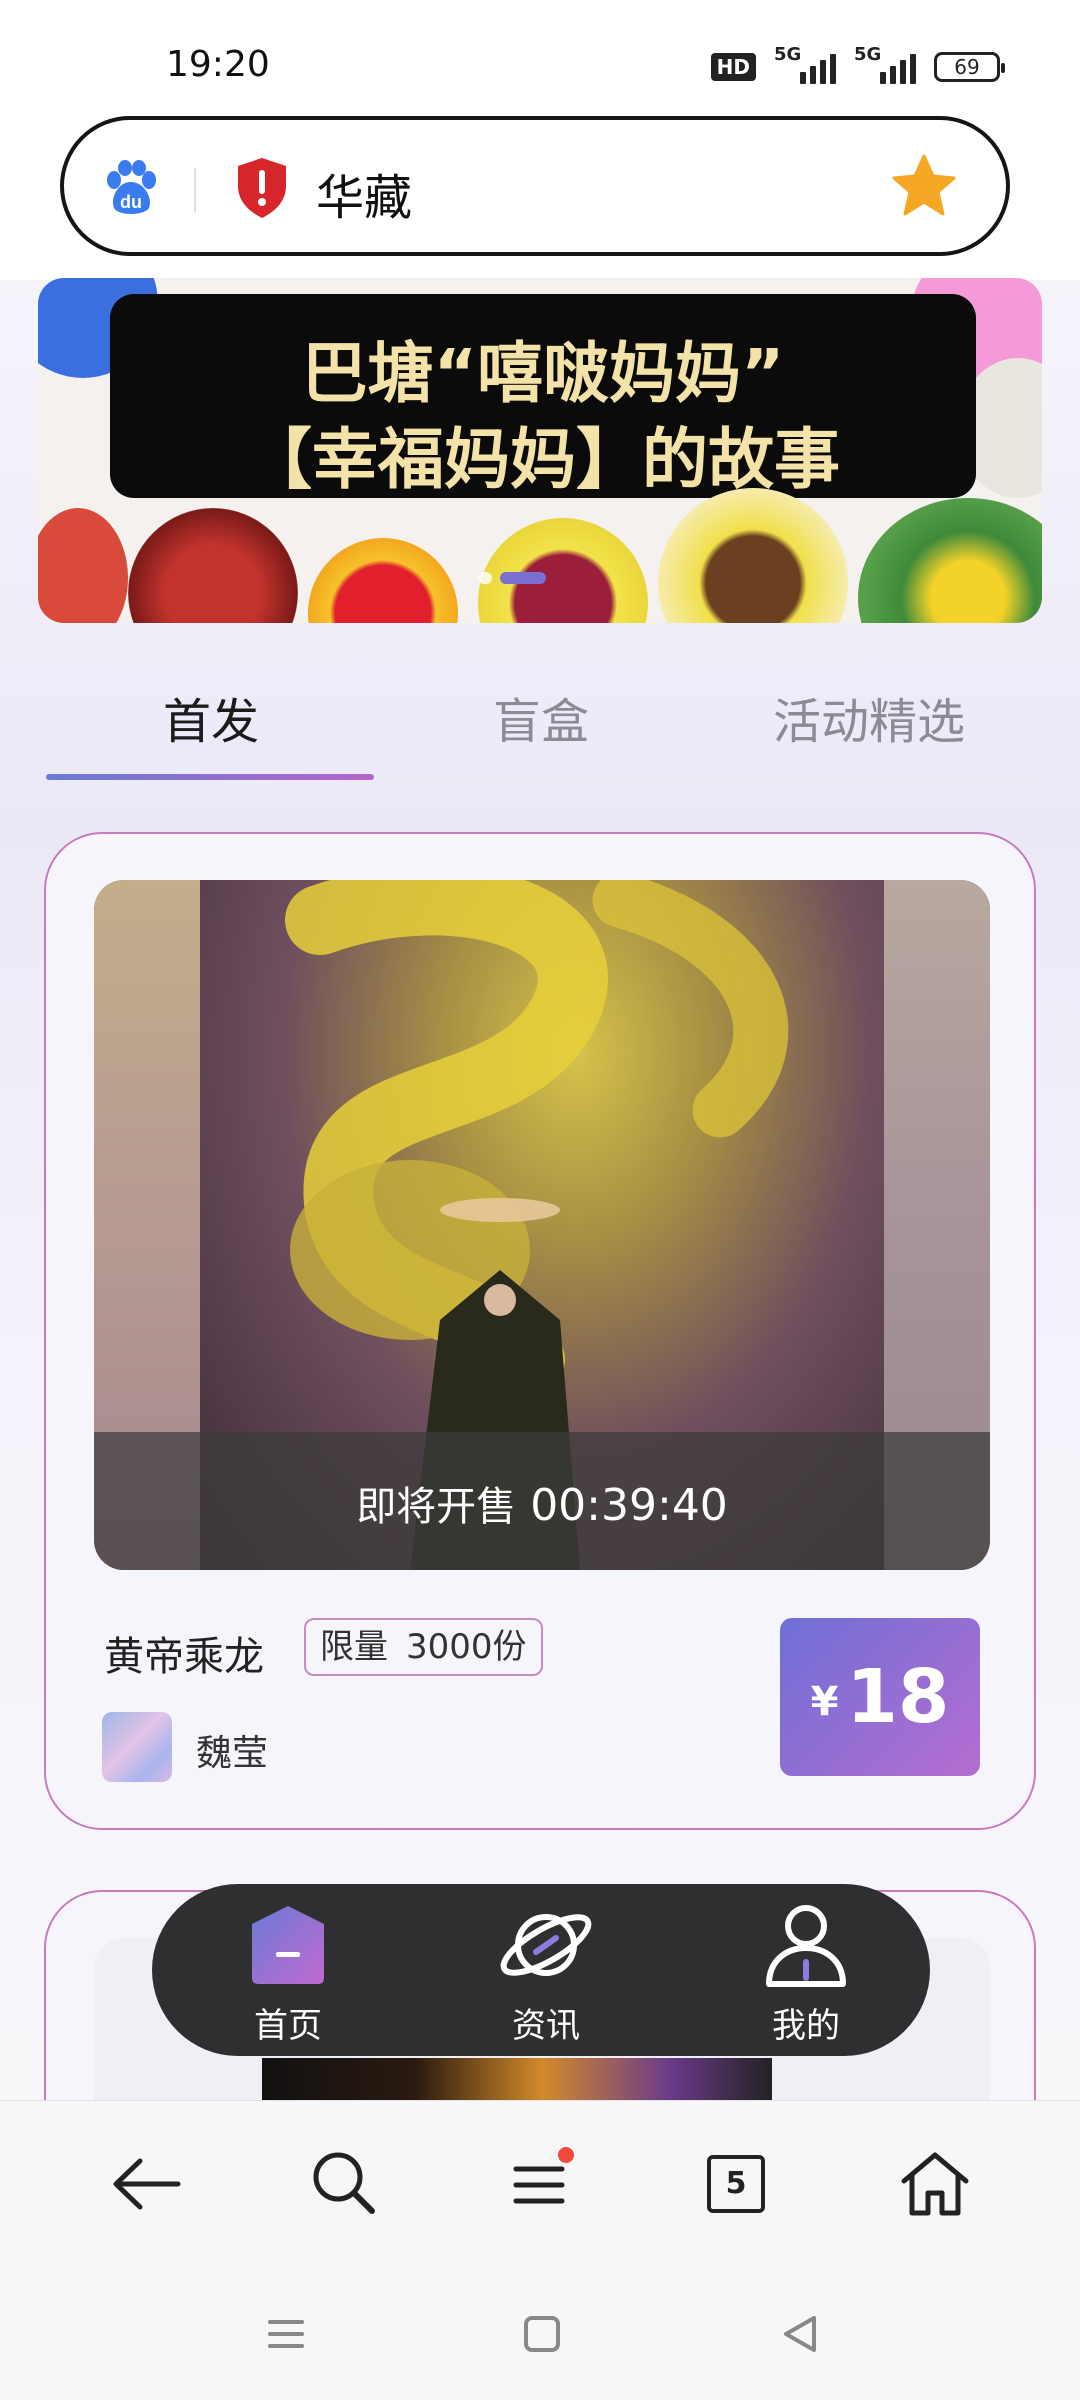 This screenshot has width=1080, height=2400. What do you see at coordinates (869, 717) in the screenshot?
I see `tab-featured-events: 活动精选` at bounding box center [869, 717].